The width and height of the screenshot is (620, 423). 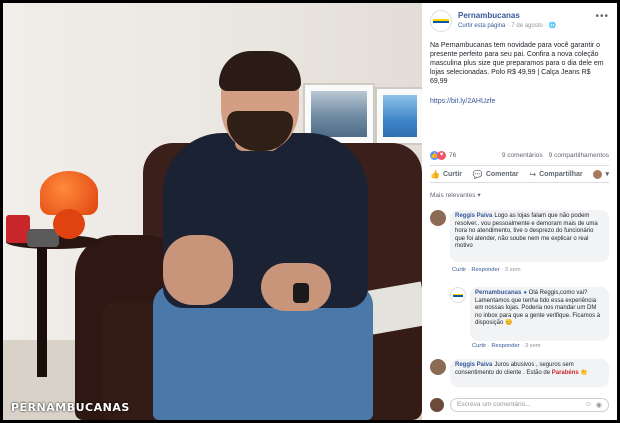 I want to click on user-avatar, so click(x=598, y=174).